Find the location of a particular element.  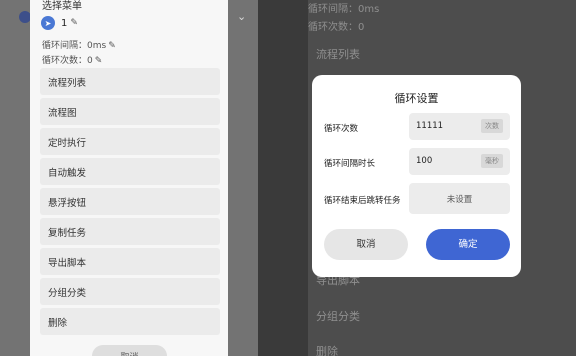

jump-task-select: 未设置 is located at coordinates (459, 198).